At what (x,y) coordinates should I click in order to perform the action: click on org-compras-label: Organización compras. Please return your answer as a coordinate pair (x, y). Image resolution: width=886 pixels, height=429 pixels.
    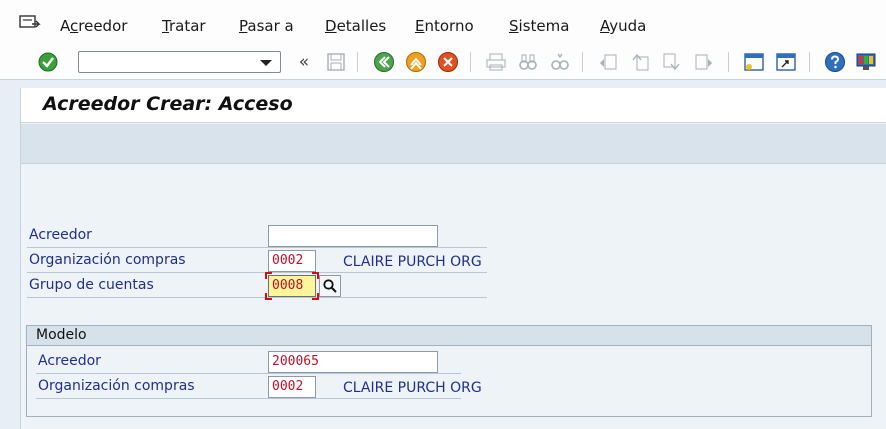
    Looking at the image, I should click on (107, 260).